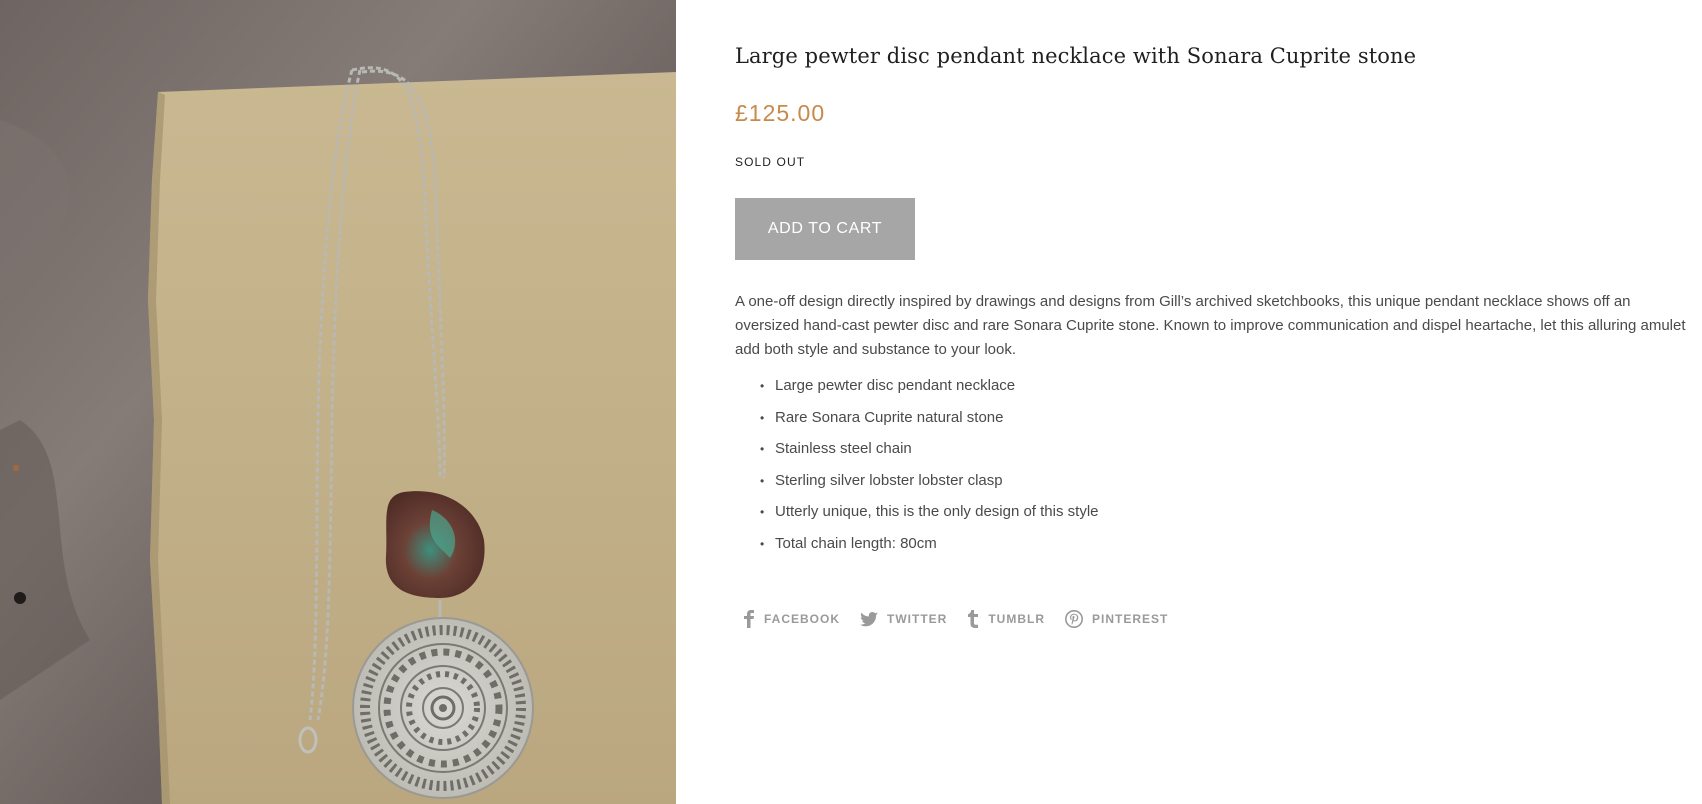  What do you see at coordinates (973, 619) in the screenshot?
I see `tumblr-icon` at bounding box center [973, 619].